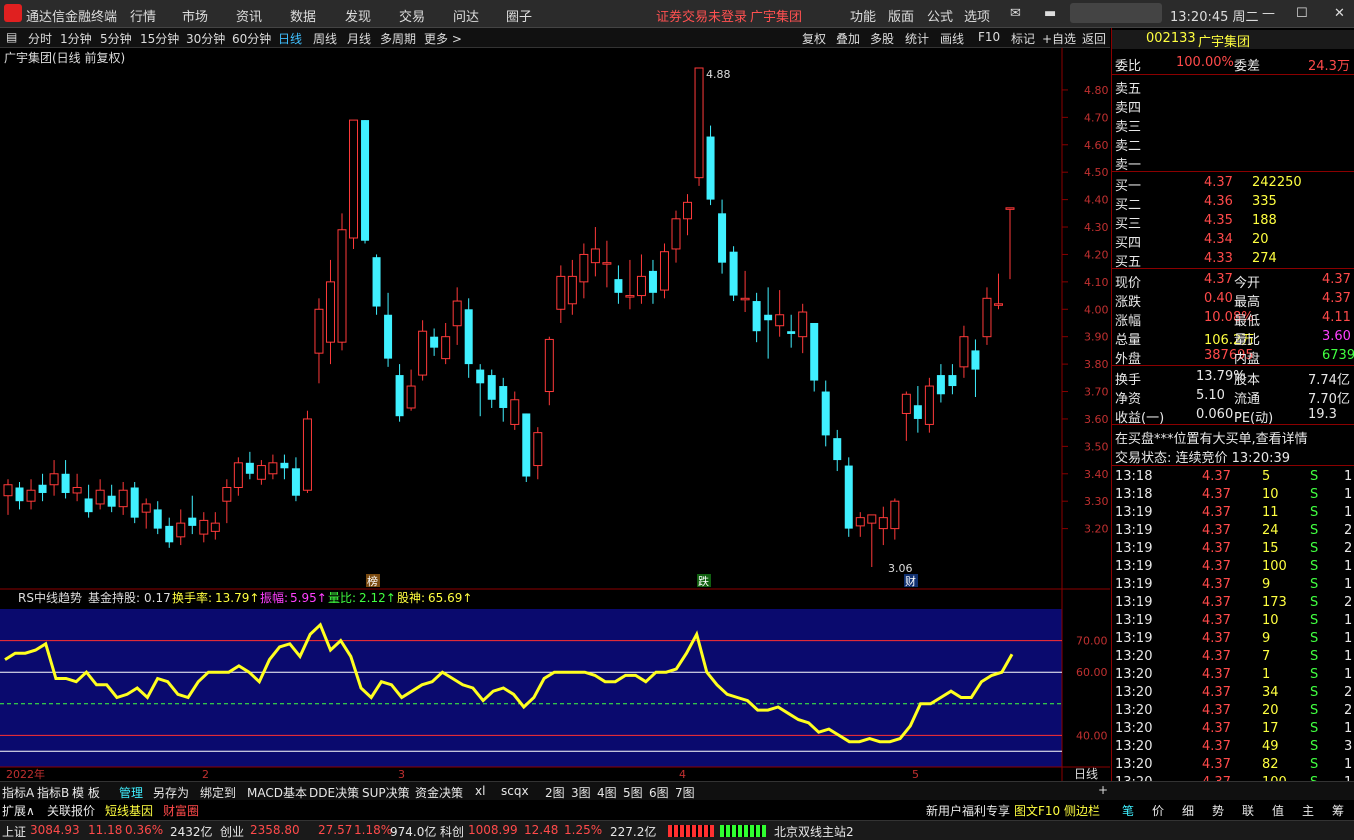 The image size is (1354, 840). What do you see at coordinates (1188, 810) in the screenshot?
I see `side-tab: 细` at bounding box center [1188, 810].